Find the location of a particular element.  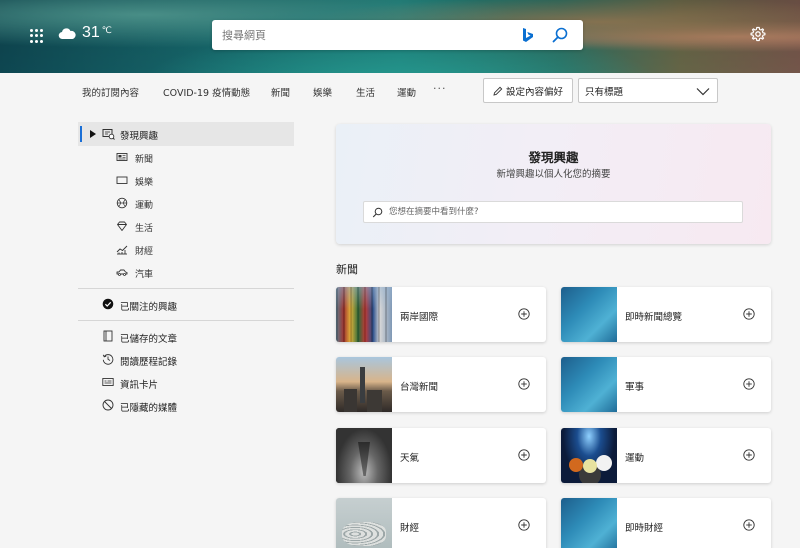

sidebar-item-news: 新聞 is located at coordinates (186, 157).